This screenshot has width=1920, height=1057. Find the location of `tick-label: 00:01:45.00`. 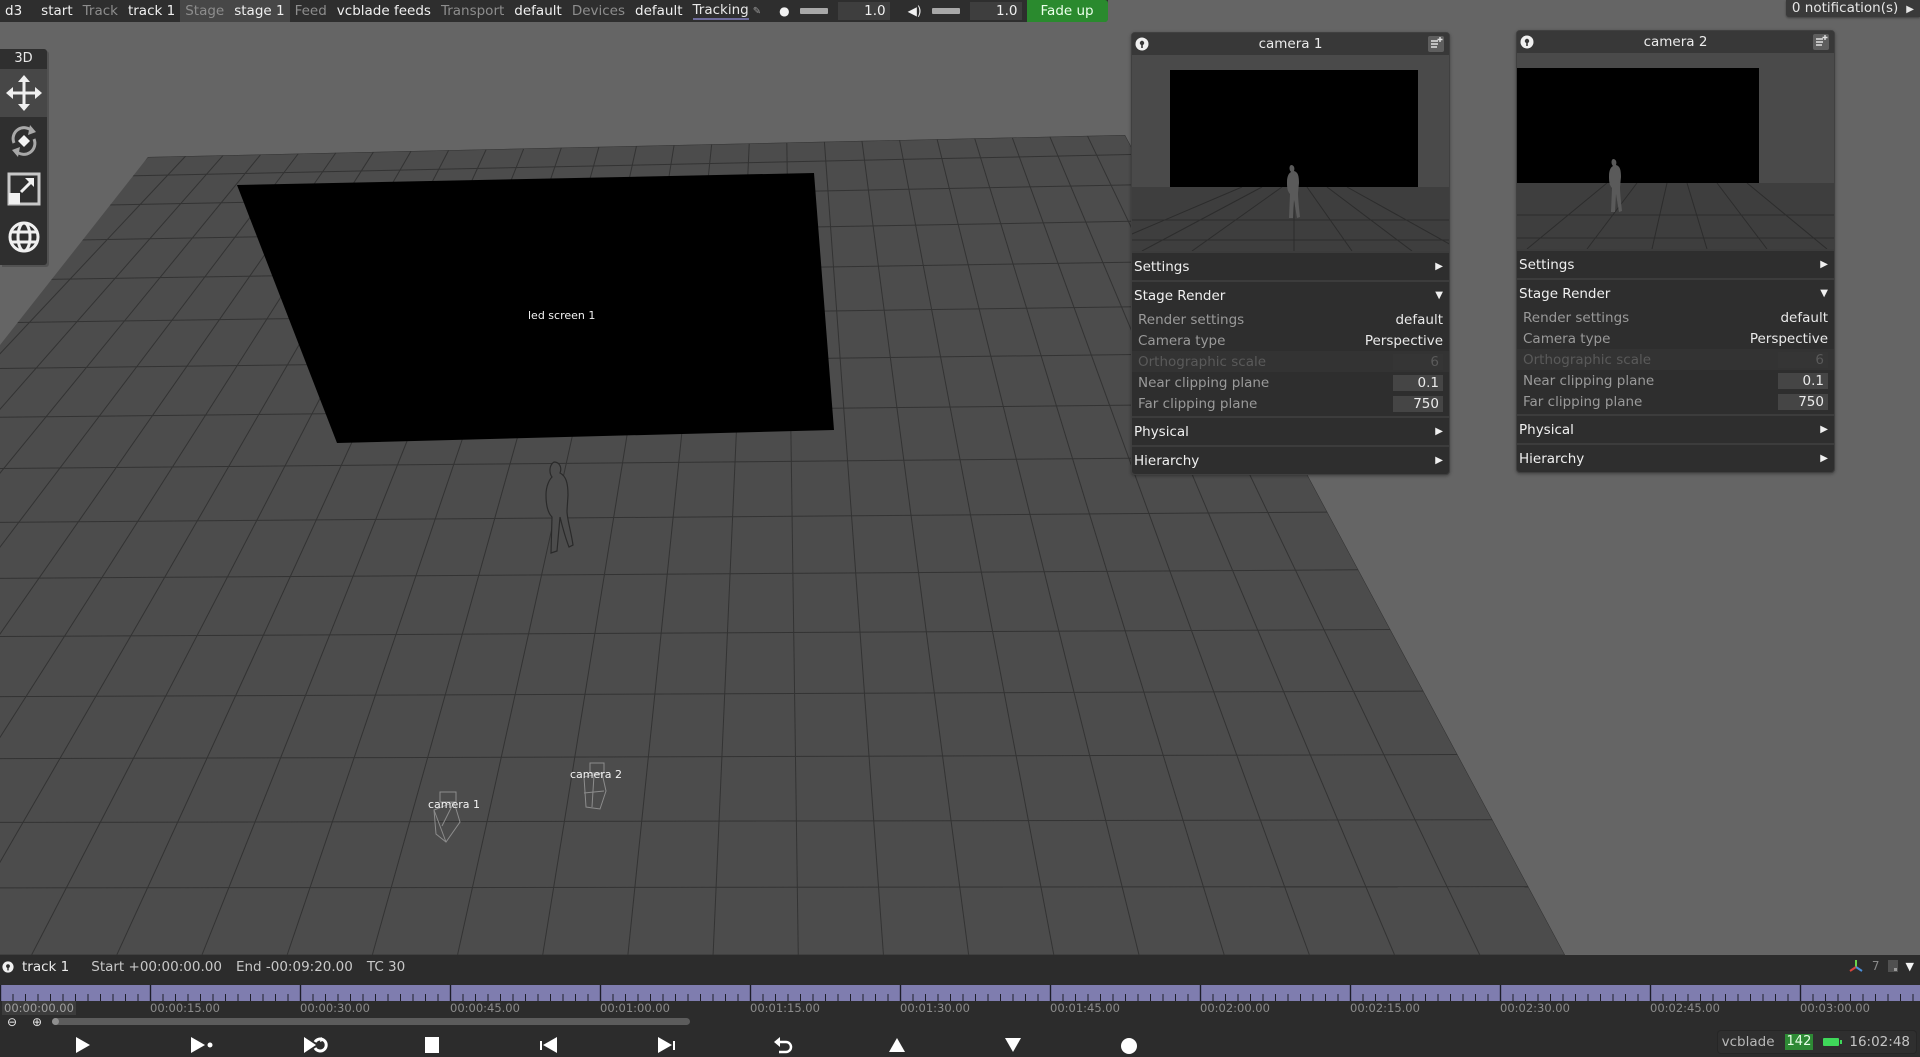

tick-label: 00:01:45.00 is located at coordinates (1085, 1008).